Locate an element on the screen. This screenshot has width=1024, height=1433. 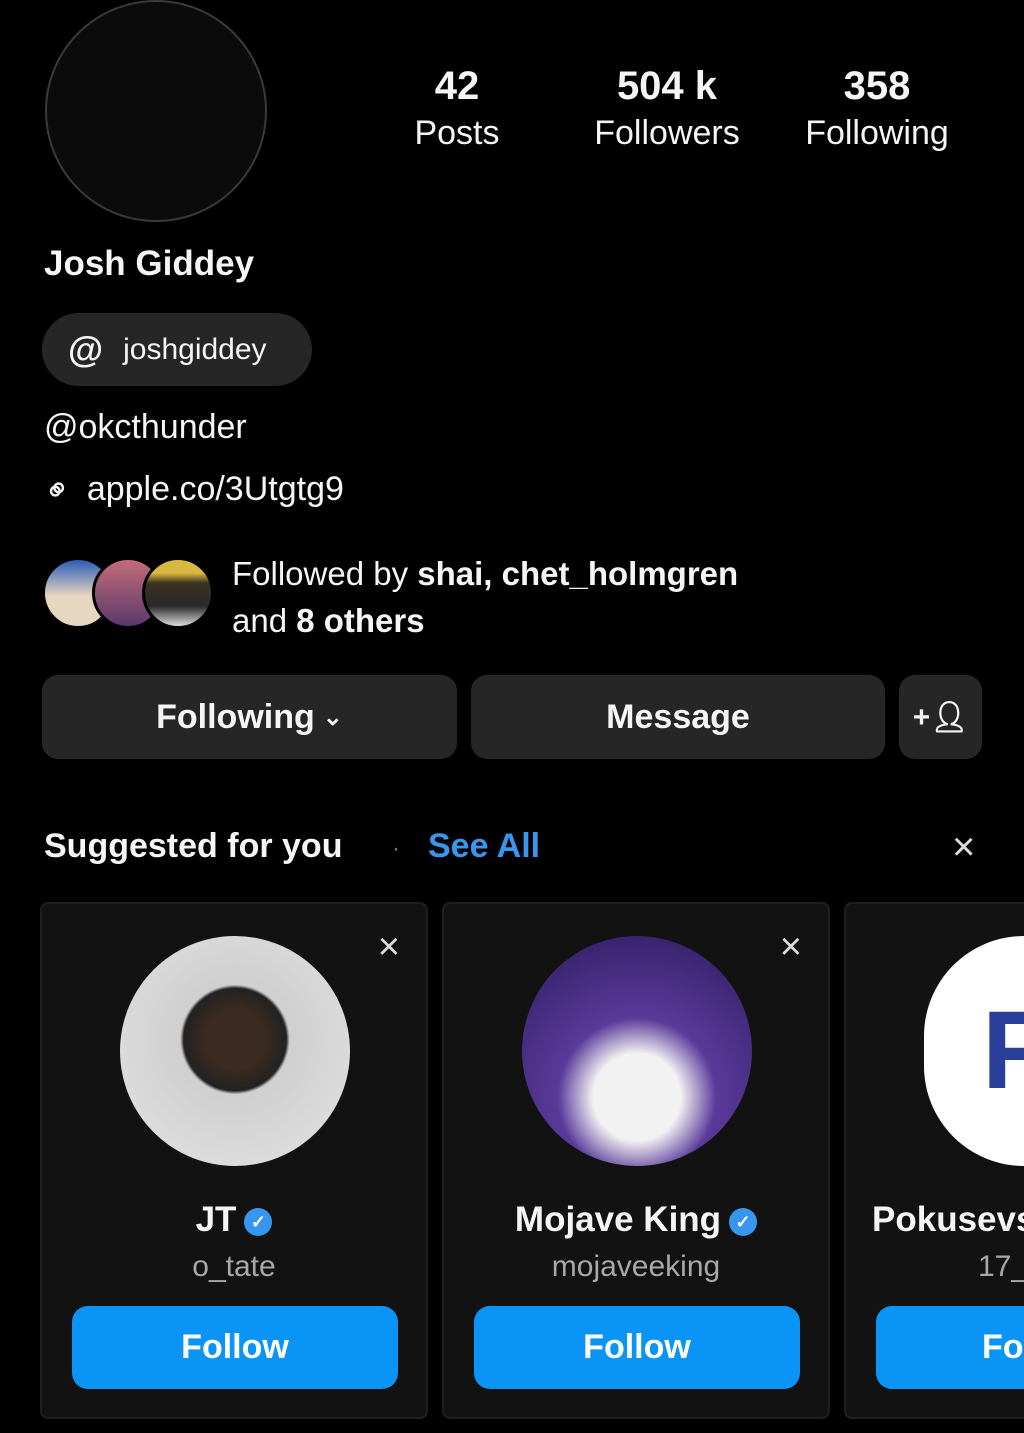
close-suggestions-icon: × is located at coordinates (963, 847).